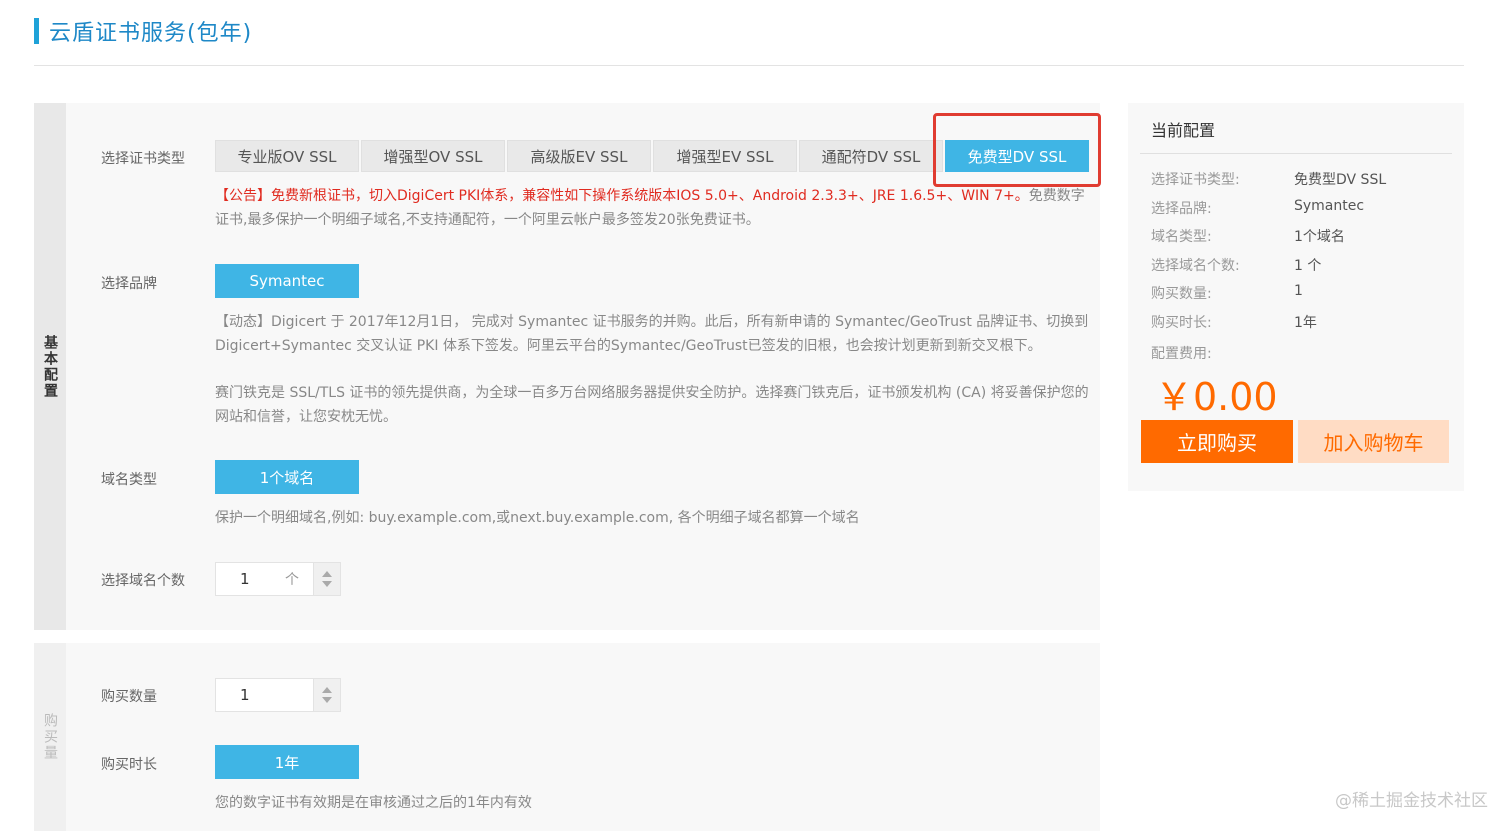 The image size is (1512, 831). Describe the element at coordinates (1268, 179) in the screenshot. I see `config-row-cert-type: 选择证书类型: 免费型DV SSL` at that location.